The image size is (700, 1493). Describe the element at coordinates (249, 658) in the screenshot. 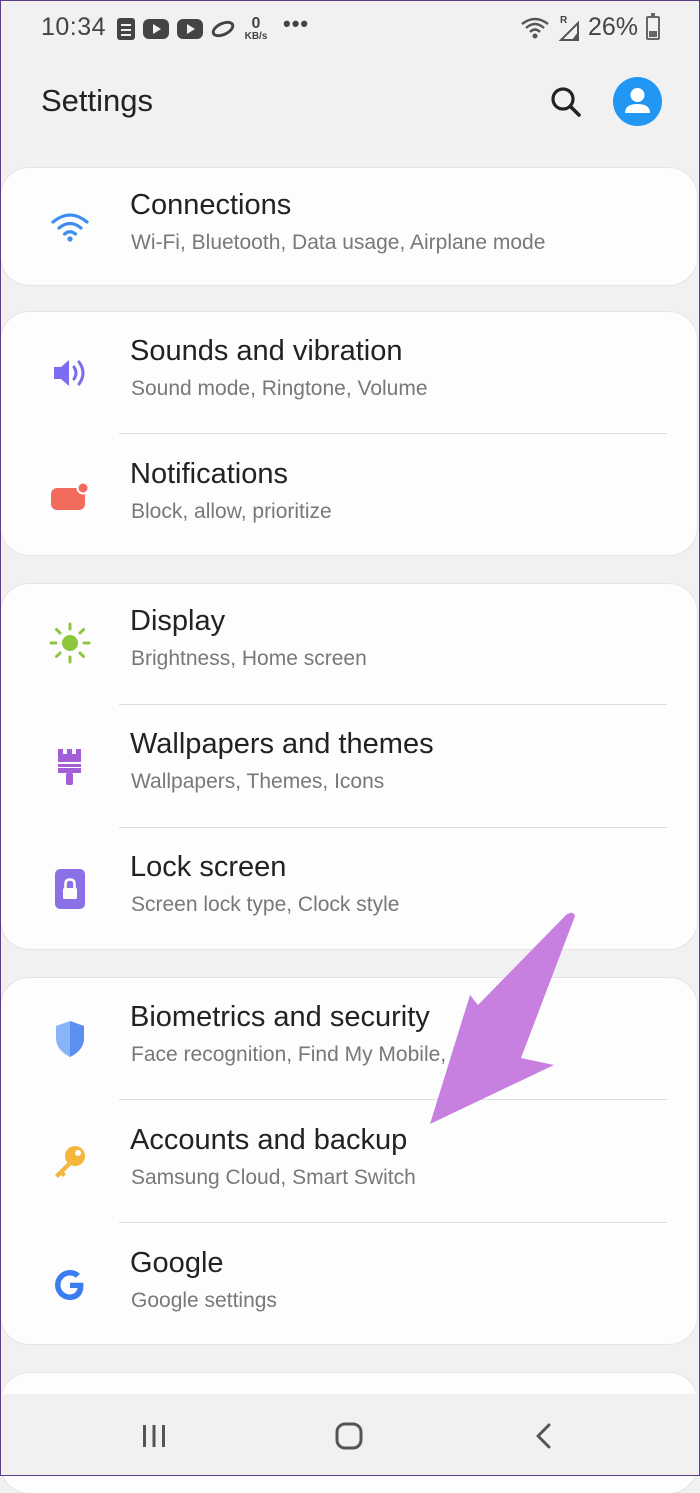

I see `item-subtitle: Brightness, Home screen` at that location.